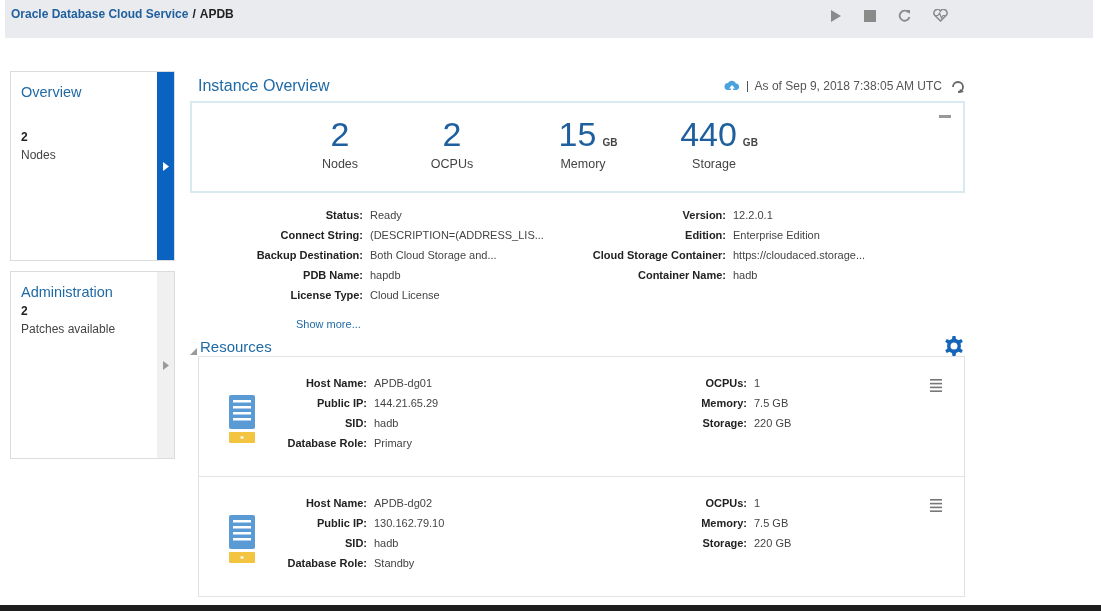 Image resolution: width=1101 pixels, height=611 pixels. I want to click on field-value: Enterprise Edition, so click(777, 235).